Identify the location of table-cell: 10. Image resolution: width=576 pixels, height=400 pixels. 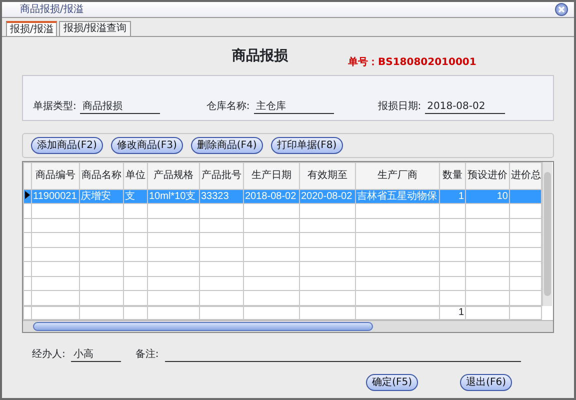
(502, 196).